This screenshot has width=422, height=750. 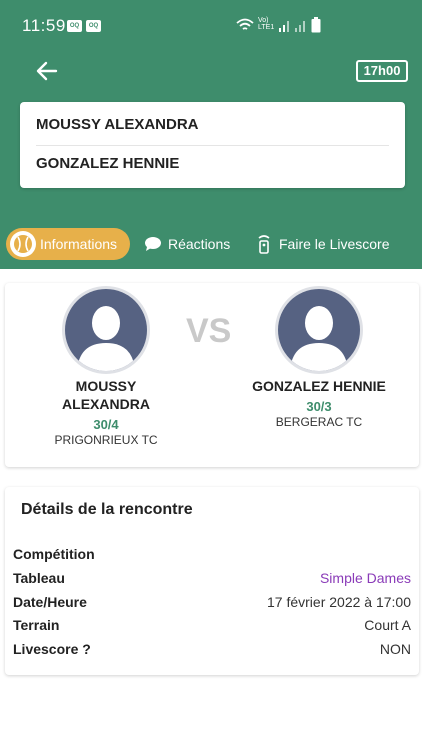 I want to click on tab-reactions: Réactions, so click(x=194, y=244).